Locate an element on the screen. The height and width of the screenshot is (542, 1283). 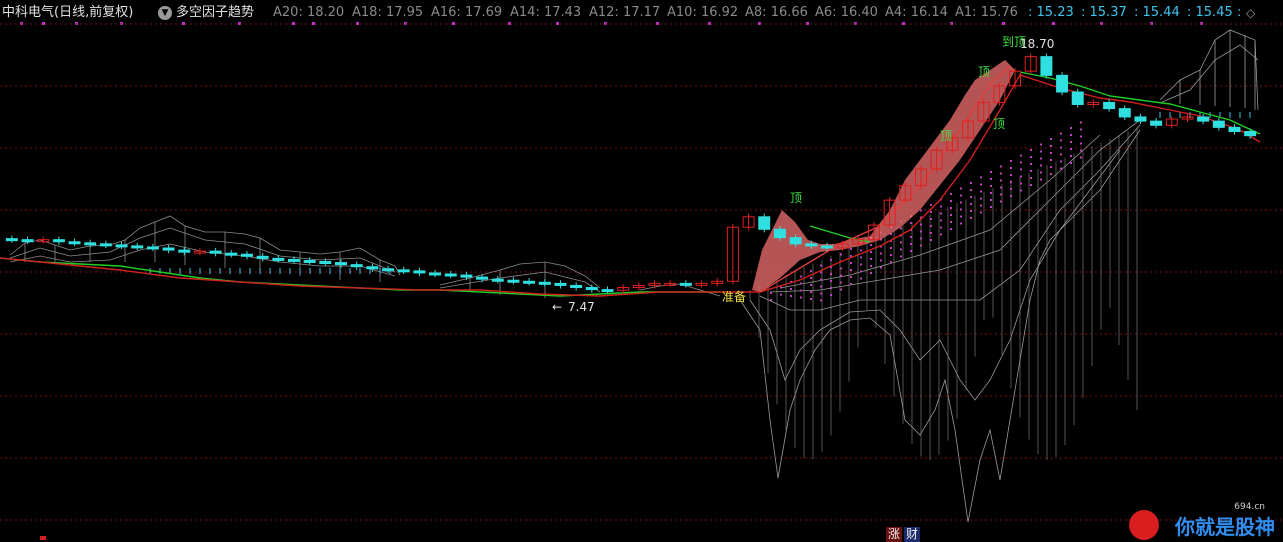
annotation-peak-value: 18.70 is located at coordinates (1037, 44).